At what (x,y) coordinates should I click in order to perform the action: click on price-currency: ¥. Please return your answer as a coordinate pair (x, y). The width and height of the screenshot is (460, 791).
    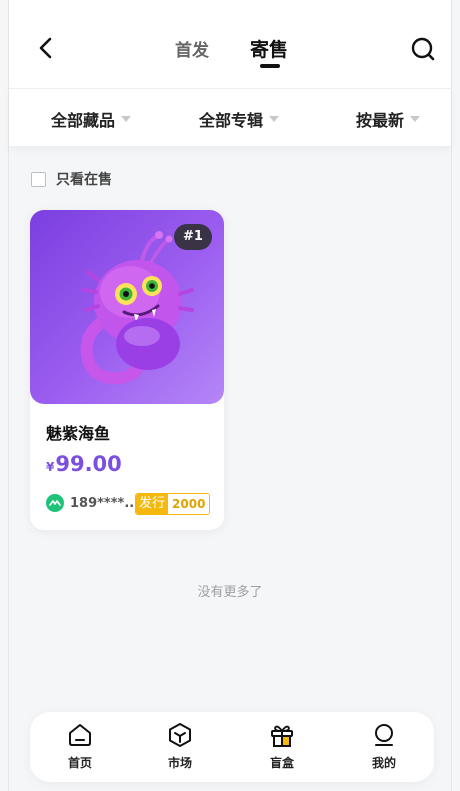
    Looking at the image, I should click on (50, 467).